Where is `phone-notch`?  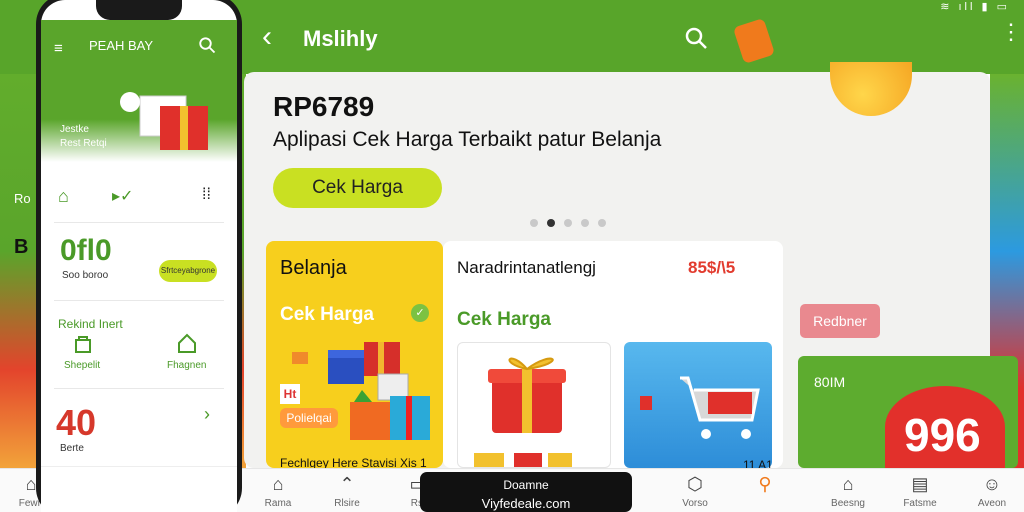 phone-notch is located at coordinates (139, 10).